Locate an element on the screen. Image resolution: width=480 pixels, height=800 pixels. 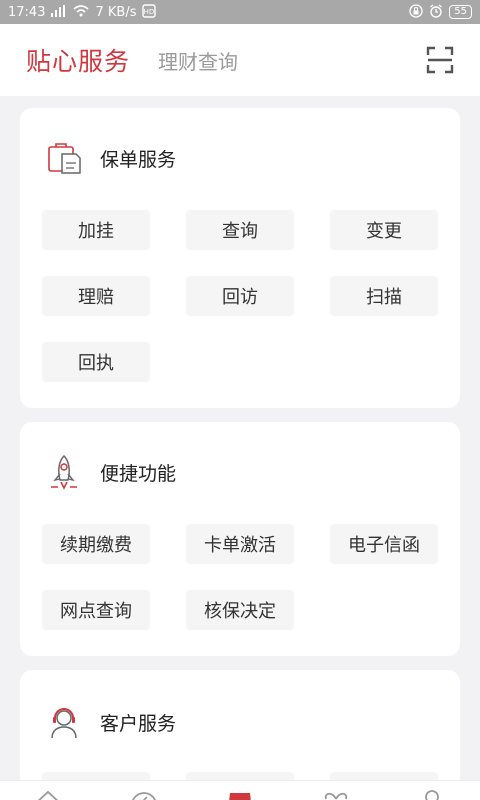
scan-doc-button: 扫描 is located at coordinates (384, 296).